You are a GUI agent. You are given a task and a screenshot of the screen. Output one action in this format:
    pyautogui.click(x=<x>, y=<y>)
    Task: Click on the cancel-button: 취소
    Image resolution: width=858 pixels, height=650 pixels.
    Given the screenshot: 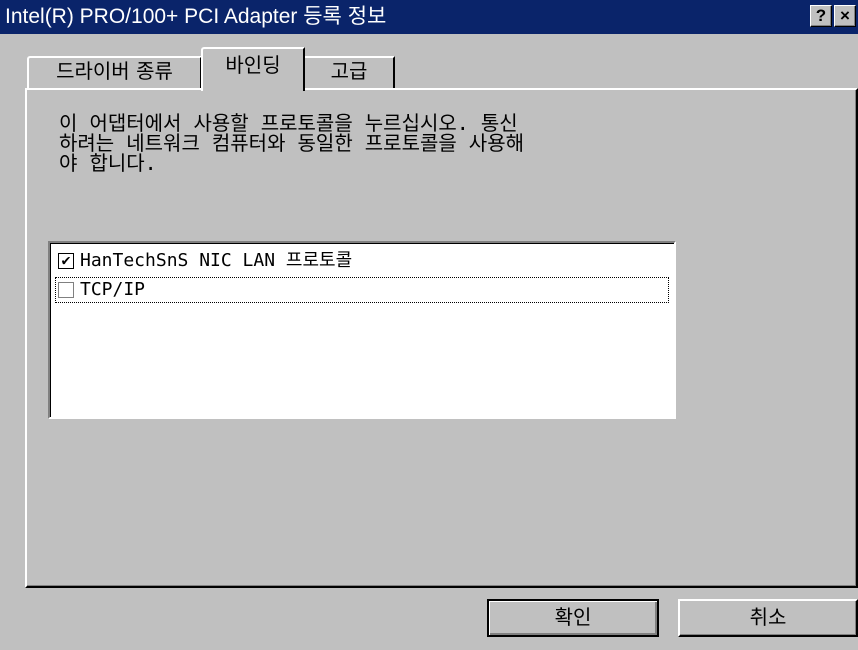 What is the action you would take?
    pyautogui.click(x=768, y=618)
    